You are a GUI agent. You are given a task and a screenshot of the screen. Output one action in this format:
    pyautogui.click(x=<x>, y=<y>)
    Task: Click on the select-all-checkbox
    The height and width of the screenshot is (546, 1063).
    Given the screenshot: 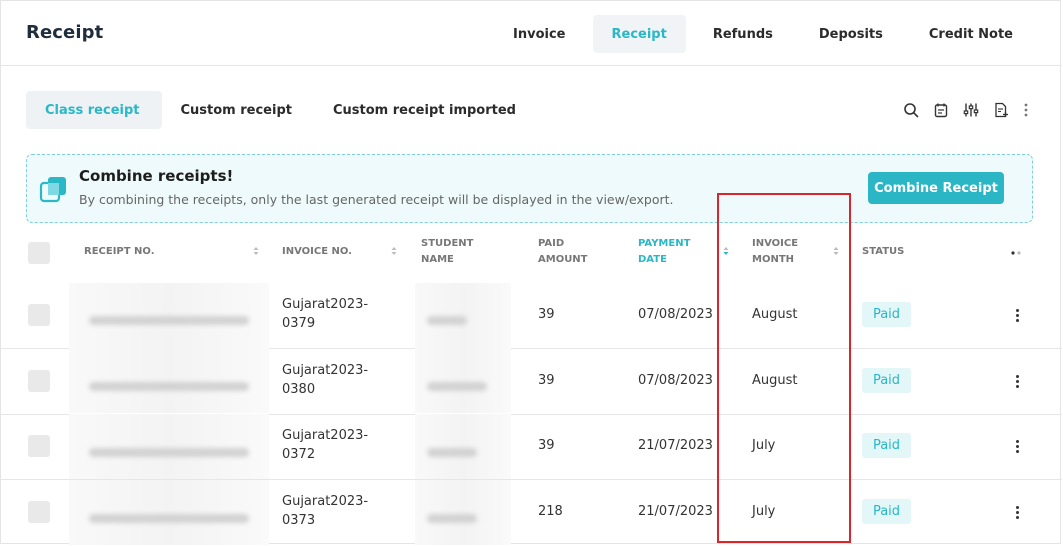 What is the action you would take?
    pyautogui.click(x=39, y=253)
    